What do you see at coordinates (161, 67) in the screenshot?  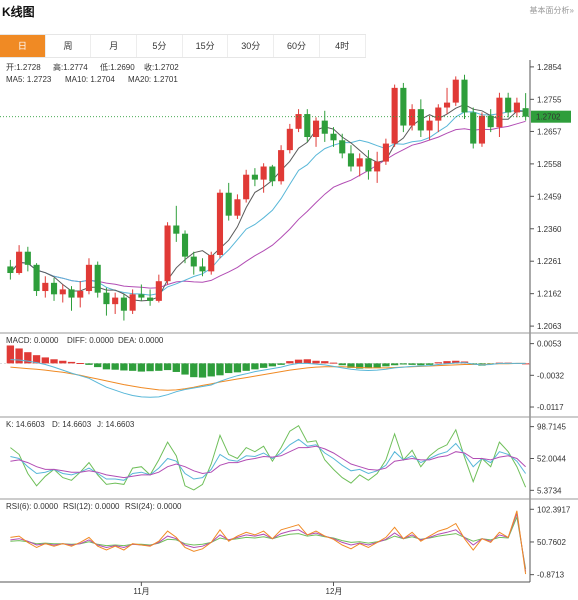 I see `legend-close: 收:1.2702` at bounding box center [161, 67].